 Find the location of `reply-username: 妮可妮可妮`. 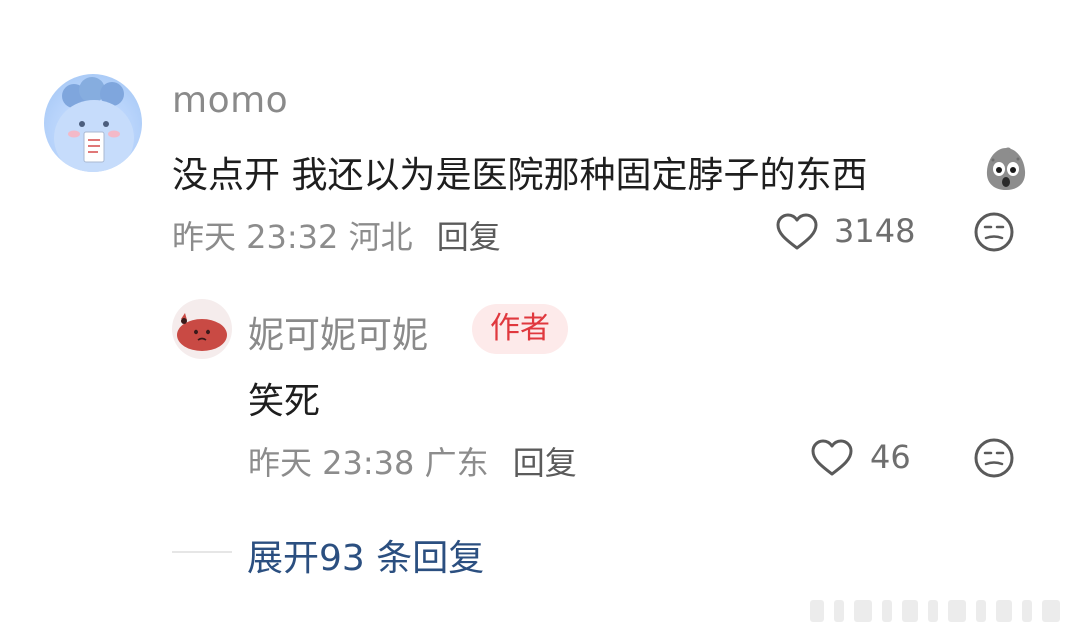

reply-username: 妮可妮可妮 is located at coordinates (338, 332).